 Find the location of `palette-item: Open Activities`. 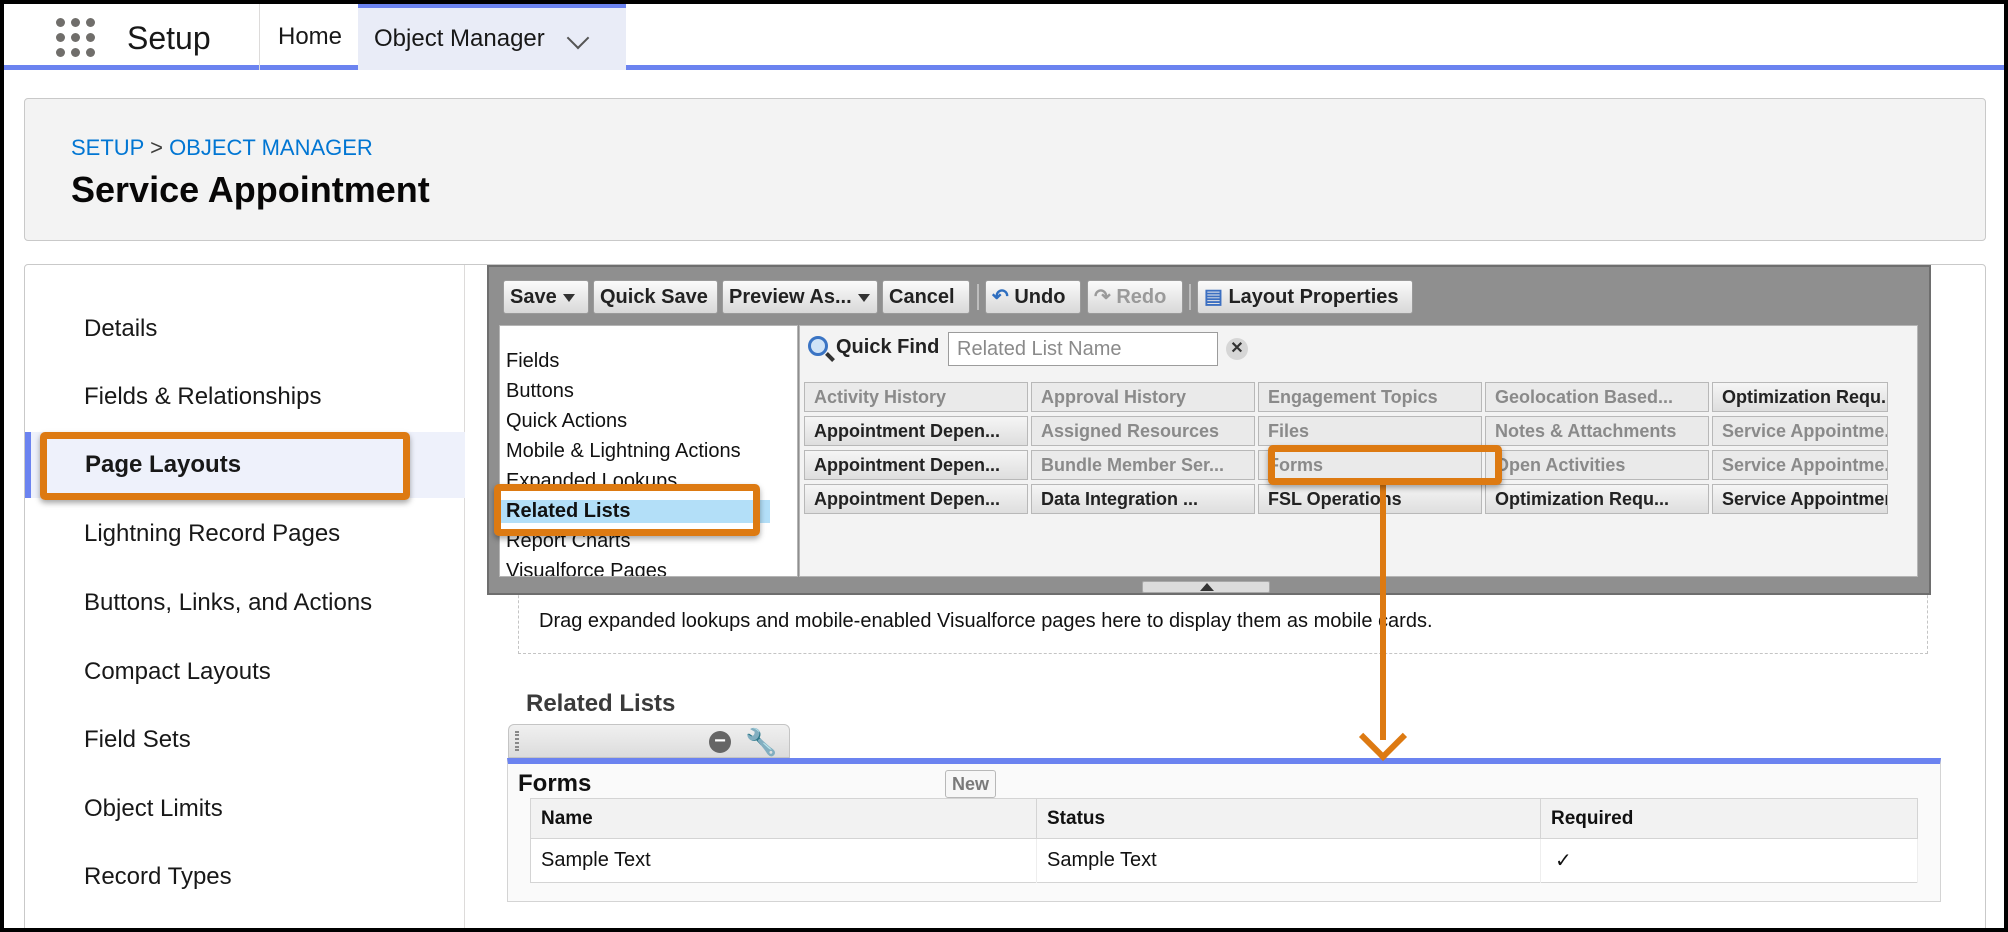

palette-item: Open Activities is located at coordinates (1597, 465).